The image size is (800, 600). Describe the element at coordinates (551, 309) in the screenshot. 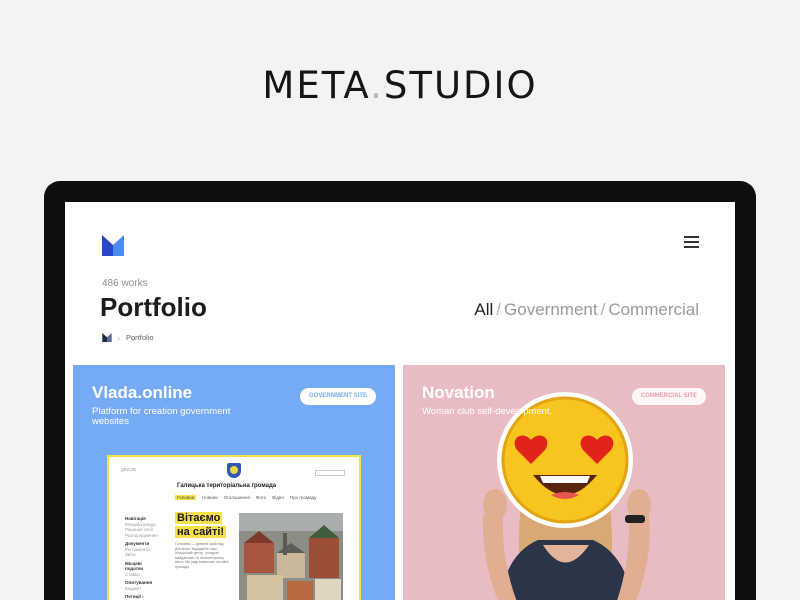

I see `filter-government: Government` at that location.